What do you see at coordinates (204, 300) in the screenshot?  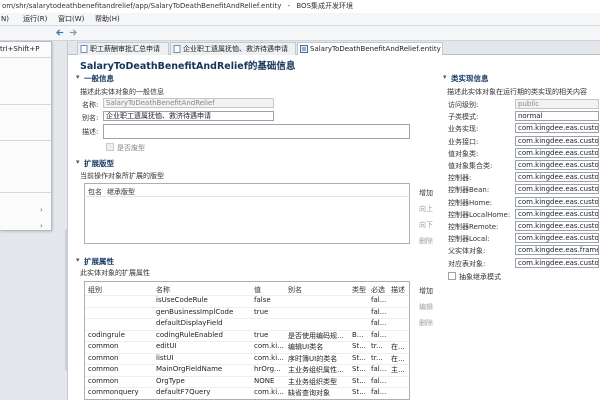 I see `cell-name: isUseCodeRule` at bounding box center [204, 300].